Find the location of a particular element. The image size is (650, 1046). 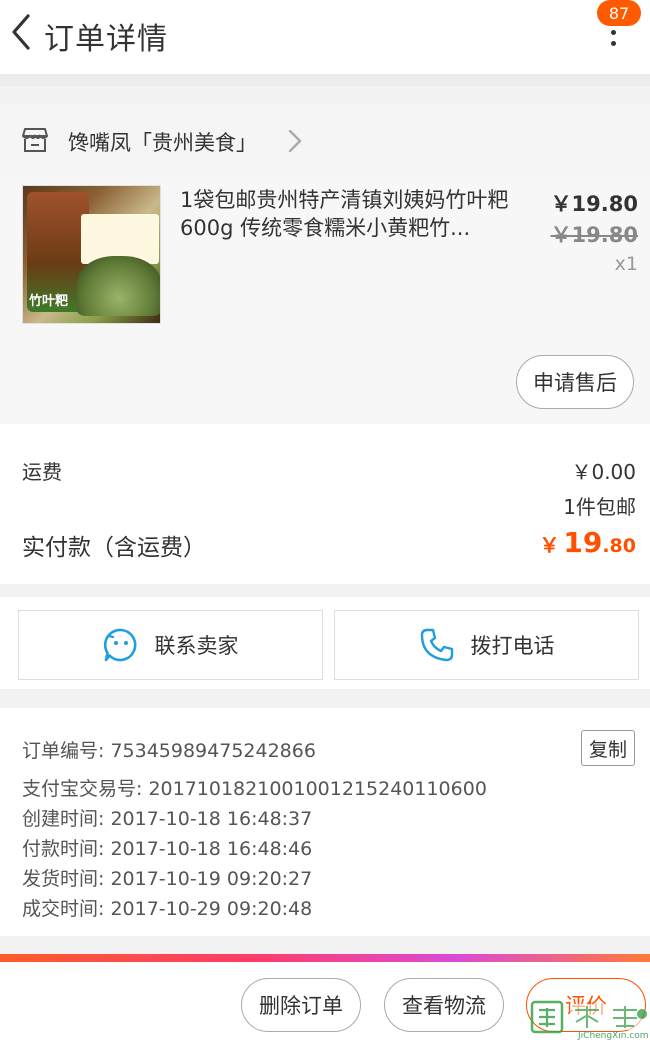

completed-time: 成交时间: 2017-10-29 09:20:48 is located at coordinates (167, 909).